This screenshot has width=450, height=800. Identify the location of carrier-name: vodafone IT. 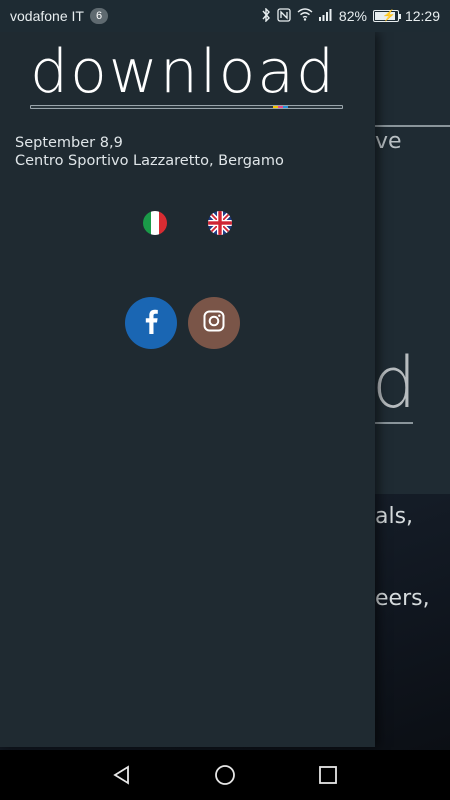
(47, 16).